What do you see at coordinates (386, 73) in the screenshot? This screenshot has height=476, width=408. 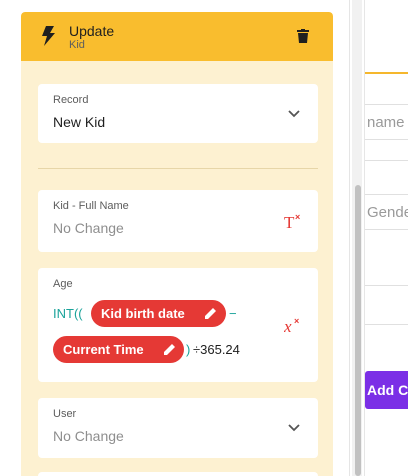 I see `accent-line` at bounding box center [386, 73].